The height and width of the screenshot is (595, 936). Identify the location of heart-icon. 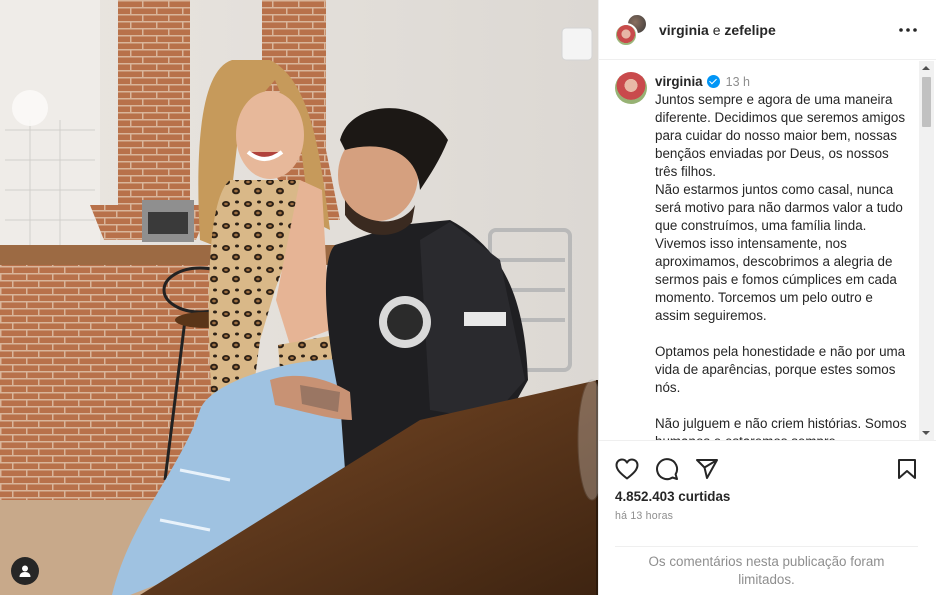
(627, 469).